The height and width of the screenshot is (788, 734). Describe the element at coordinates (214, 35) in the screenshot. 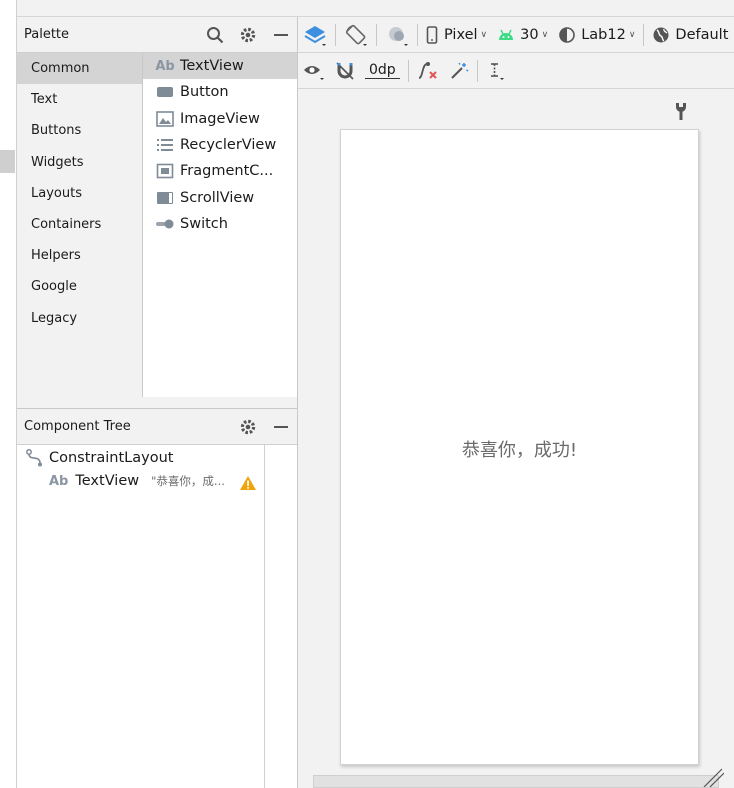

I see `search-icon` at that location.